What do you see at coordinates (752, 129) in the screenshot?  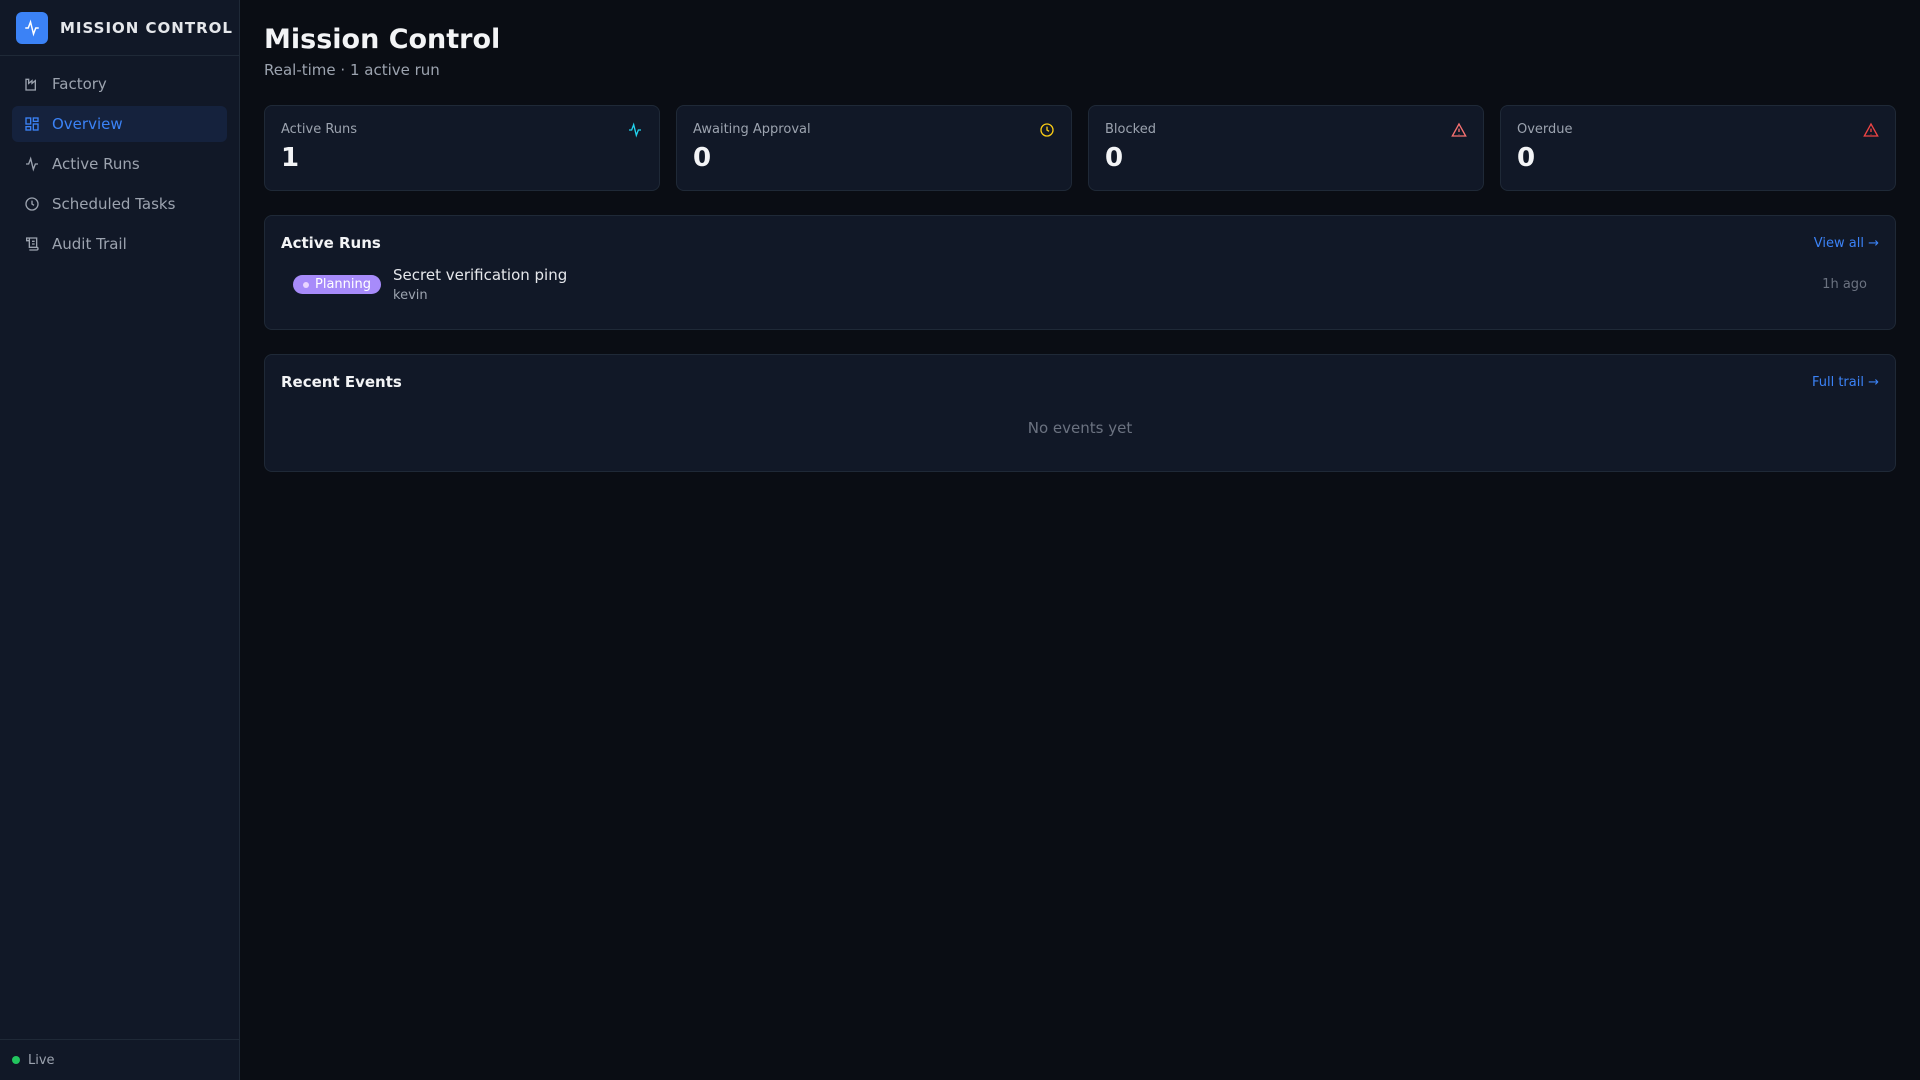 I see `stat-label: Awaiting Approval` at bounding box center [752, 129].